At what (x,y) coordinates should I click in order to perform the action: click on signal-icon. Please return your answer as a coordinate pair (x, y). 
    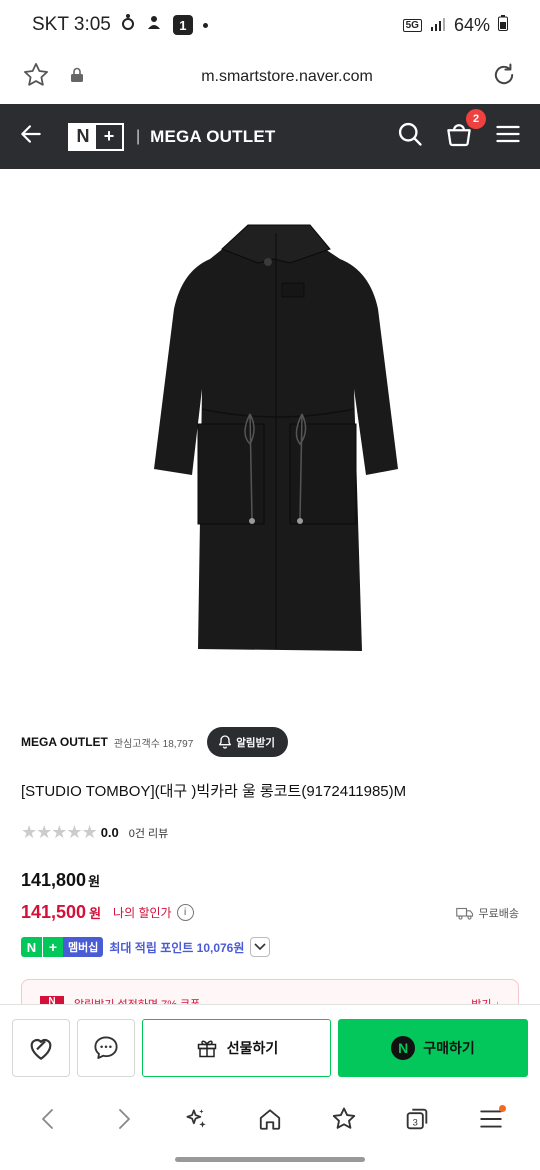
    Looking at the image, I should click on (438, 25).